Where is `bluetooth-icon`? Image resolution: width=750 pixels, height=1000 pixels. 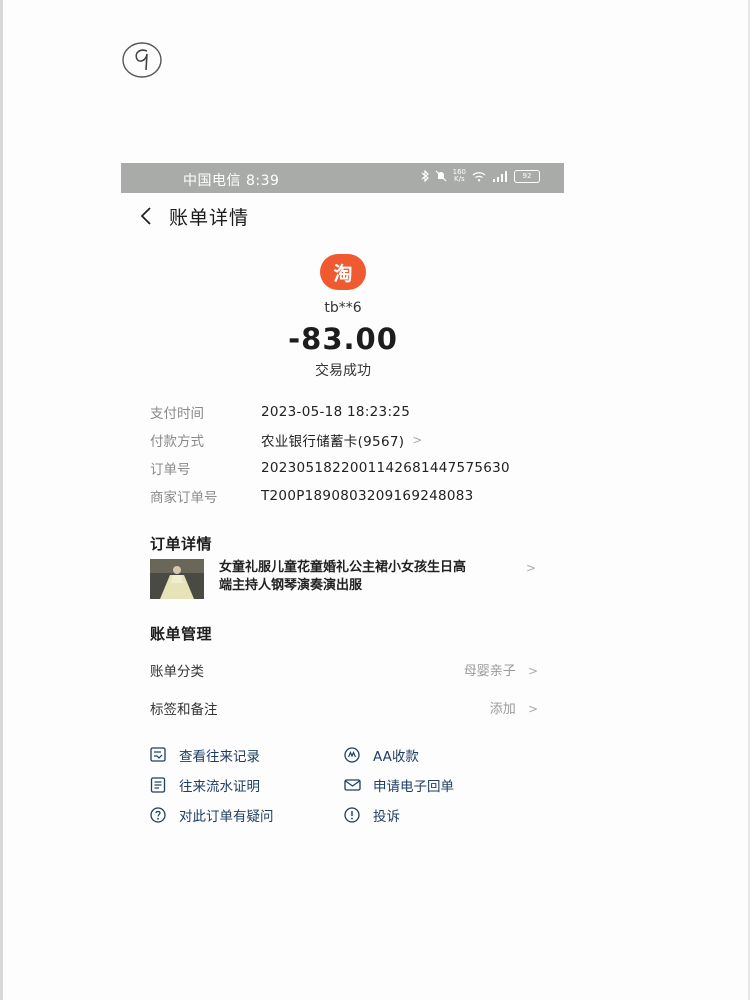 bluetooth-icon is located at coordinates (425, 176).